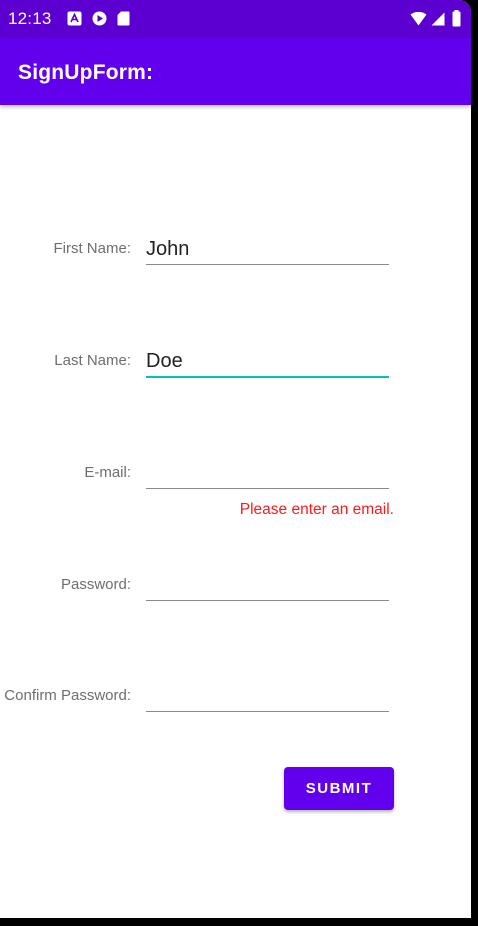 The image size is (478, 926). Describe the element at coordinates (456, 21) in the screenshot. I see `battery-icon` at that location.